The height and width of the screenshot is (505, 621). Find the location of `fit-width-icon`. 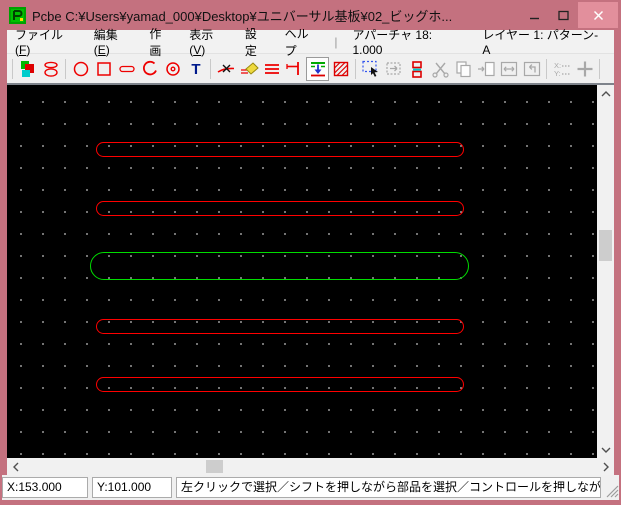

fit-width-icon is located at coordinates (508, 68).